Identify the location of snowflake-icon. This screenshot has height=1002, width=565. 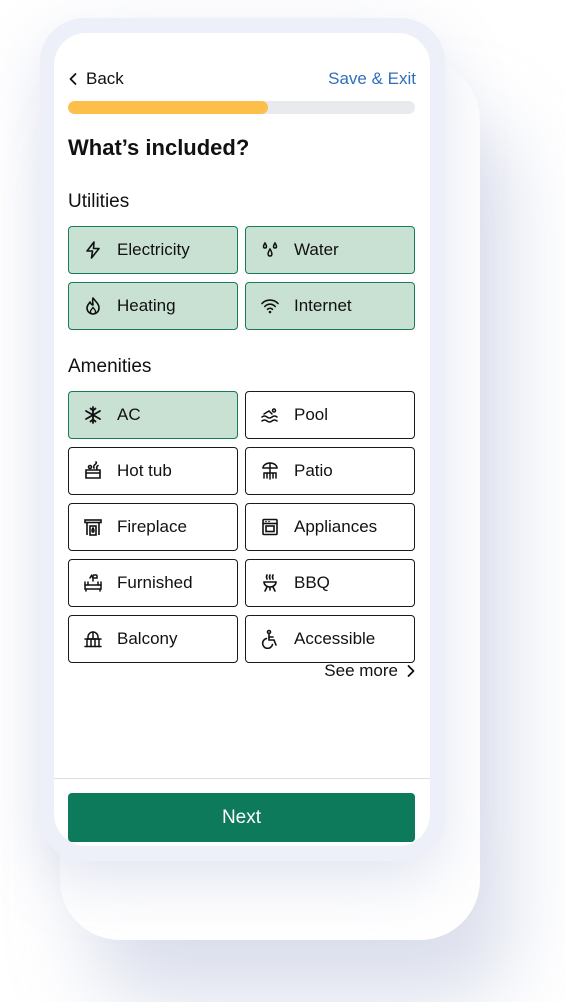
(93, 415).